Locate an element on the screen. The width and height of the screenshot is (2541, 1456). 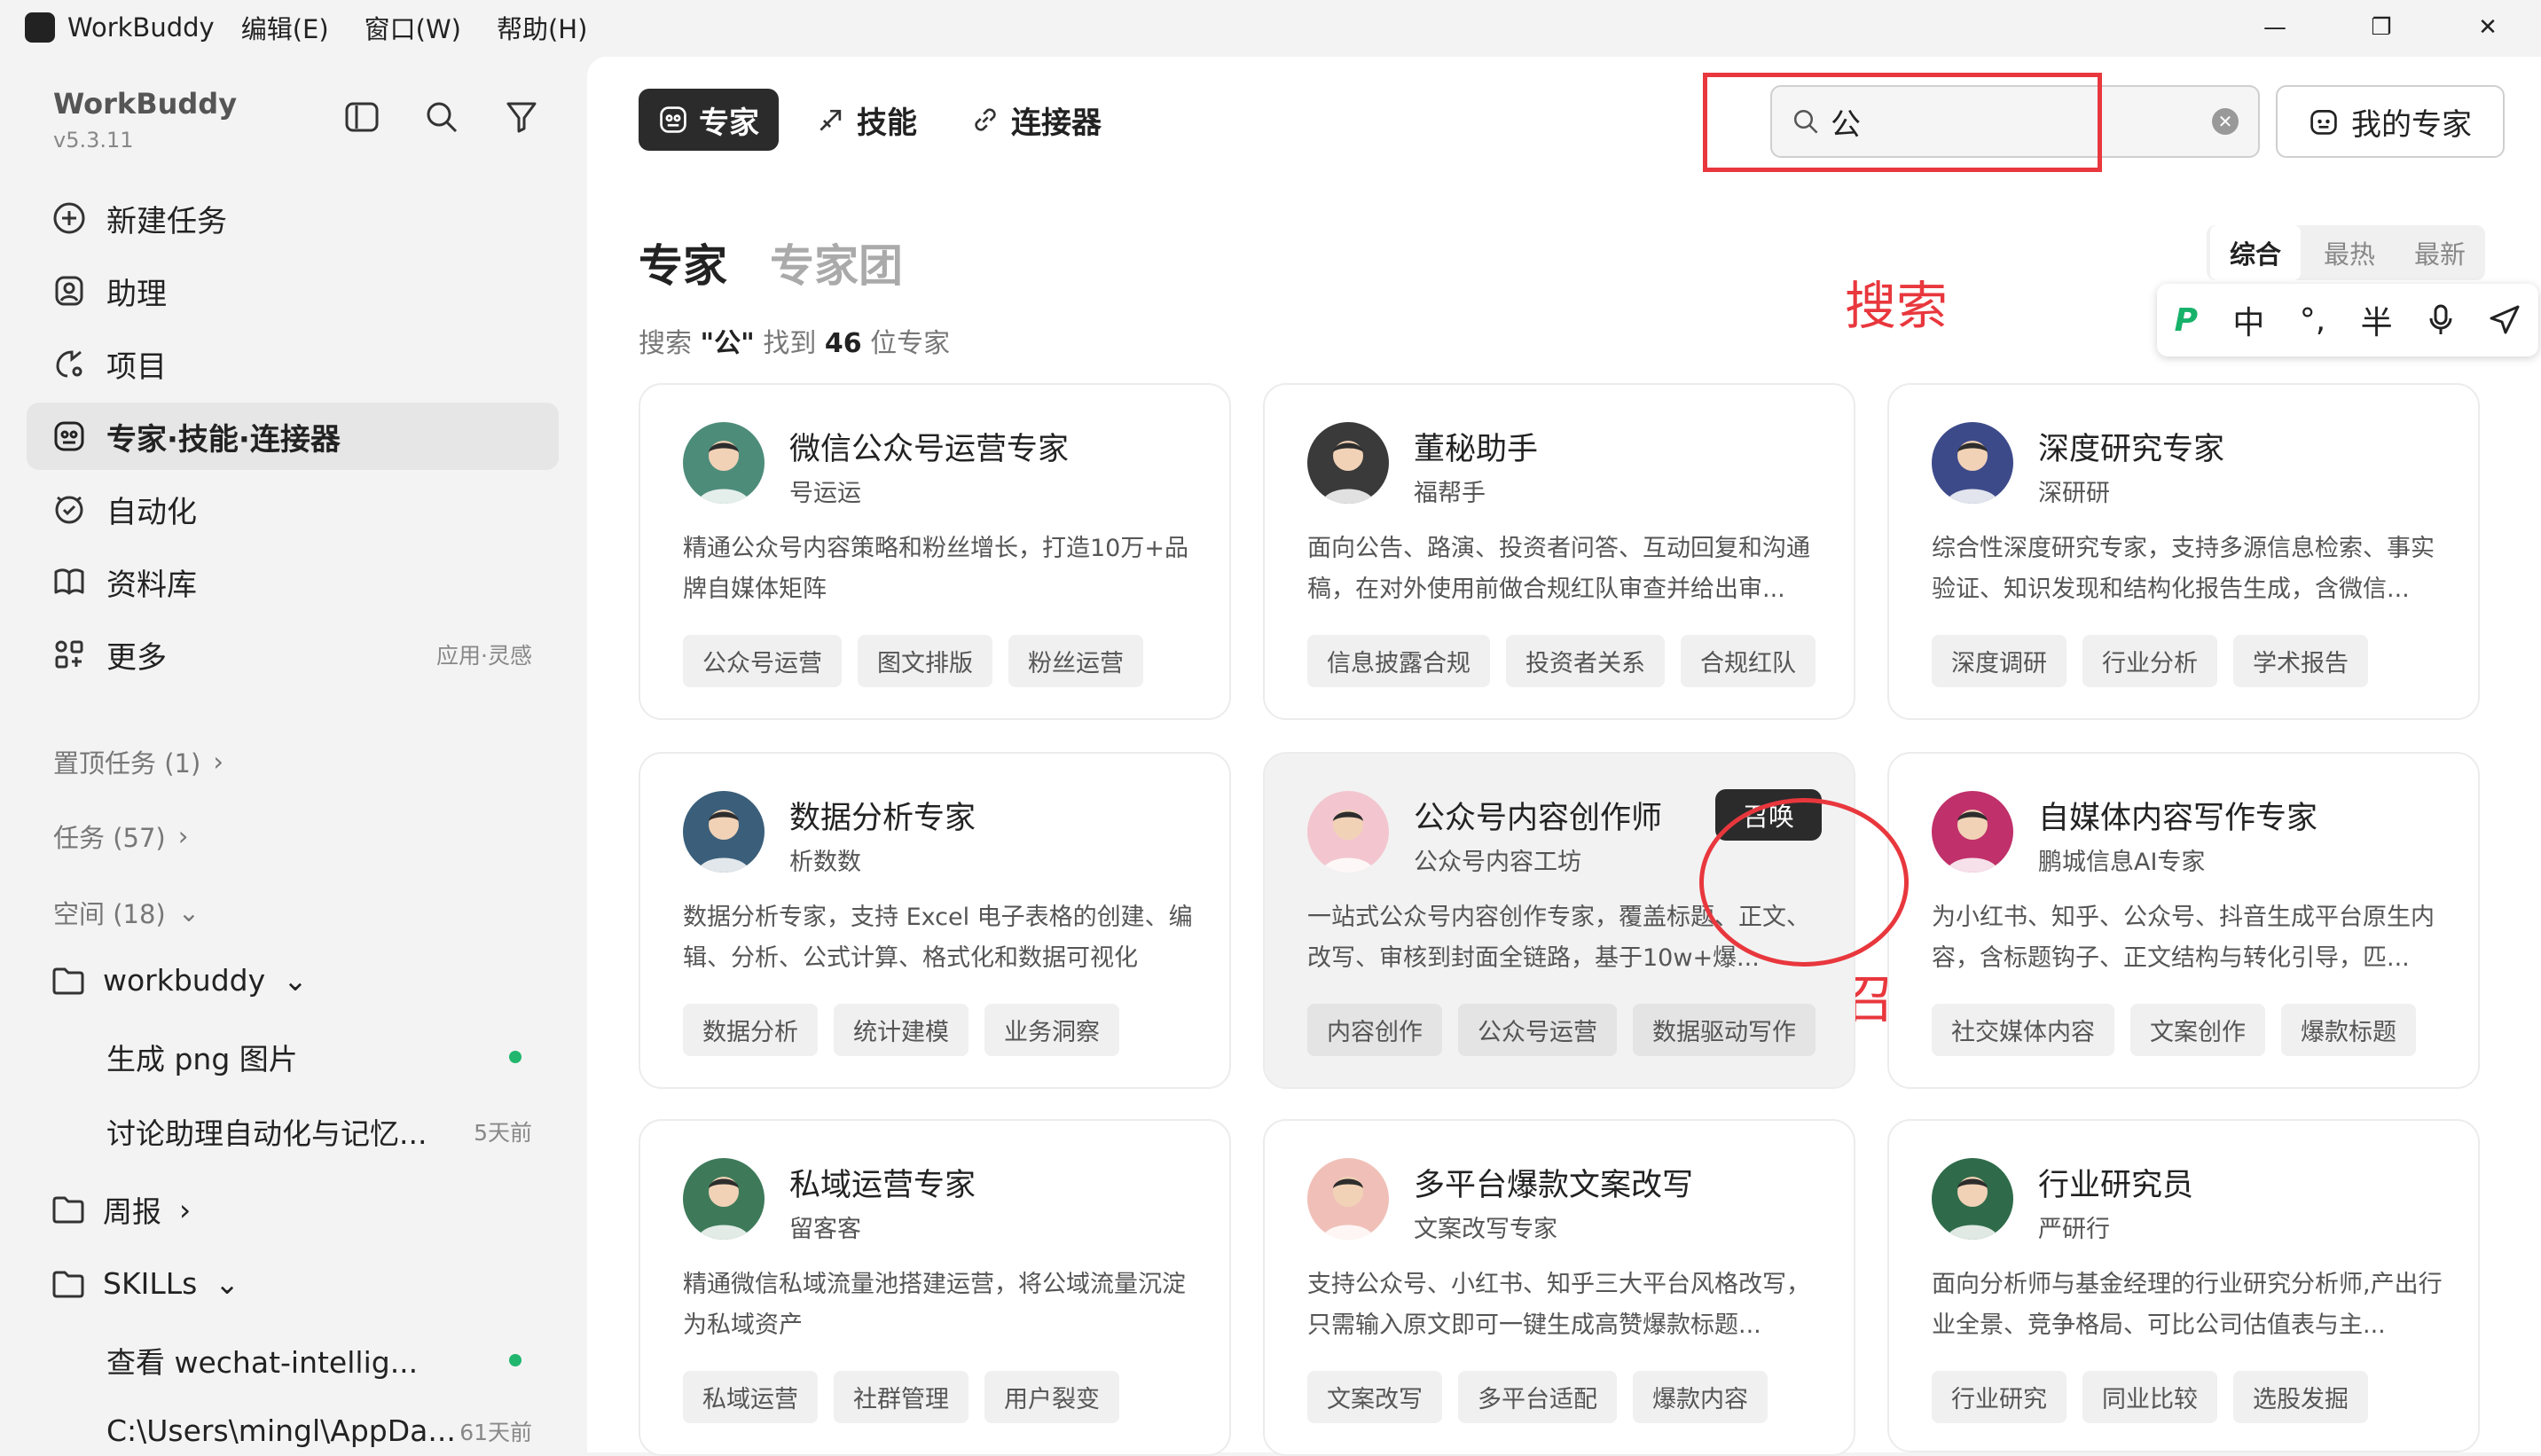
title-bar: WorkBuddy 编辑(E) 窗口(W) 帮助(H) — ❐ ✕ is located at coordinates (1270, 27).